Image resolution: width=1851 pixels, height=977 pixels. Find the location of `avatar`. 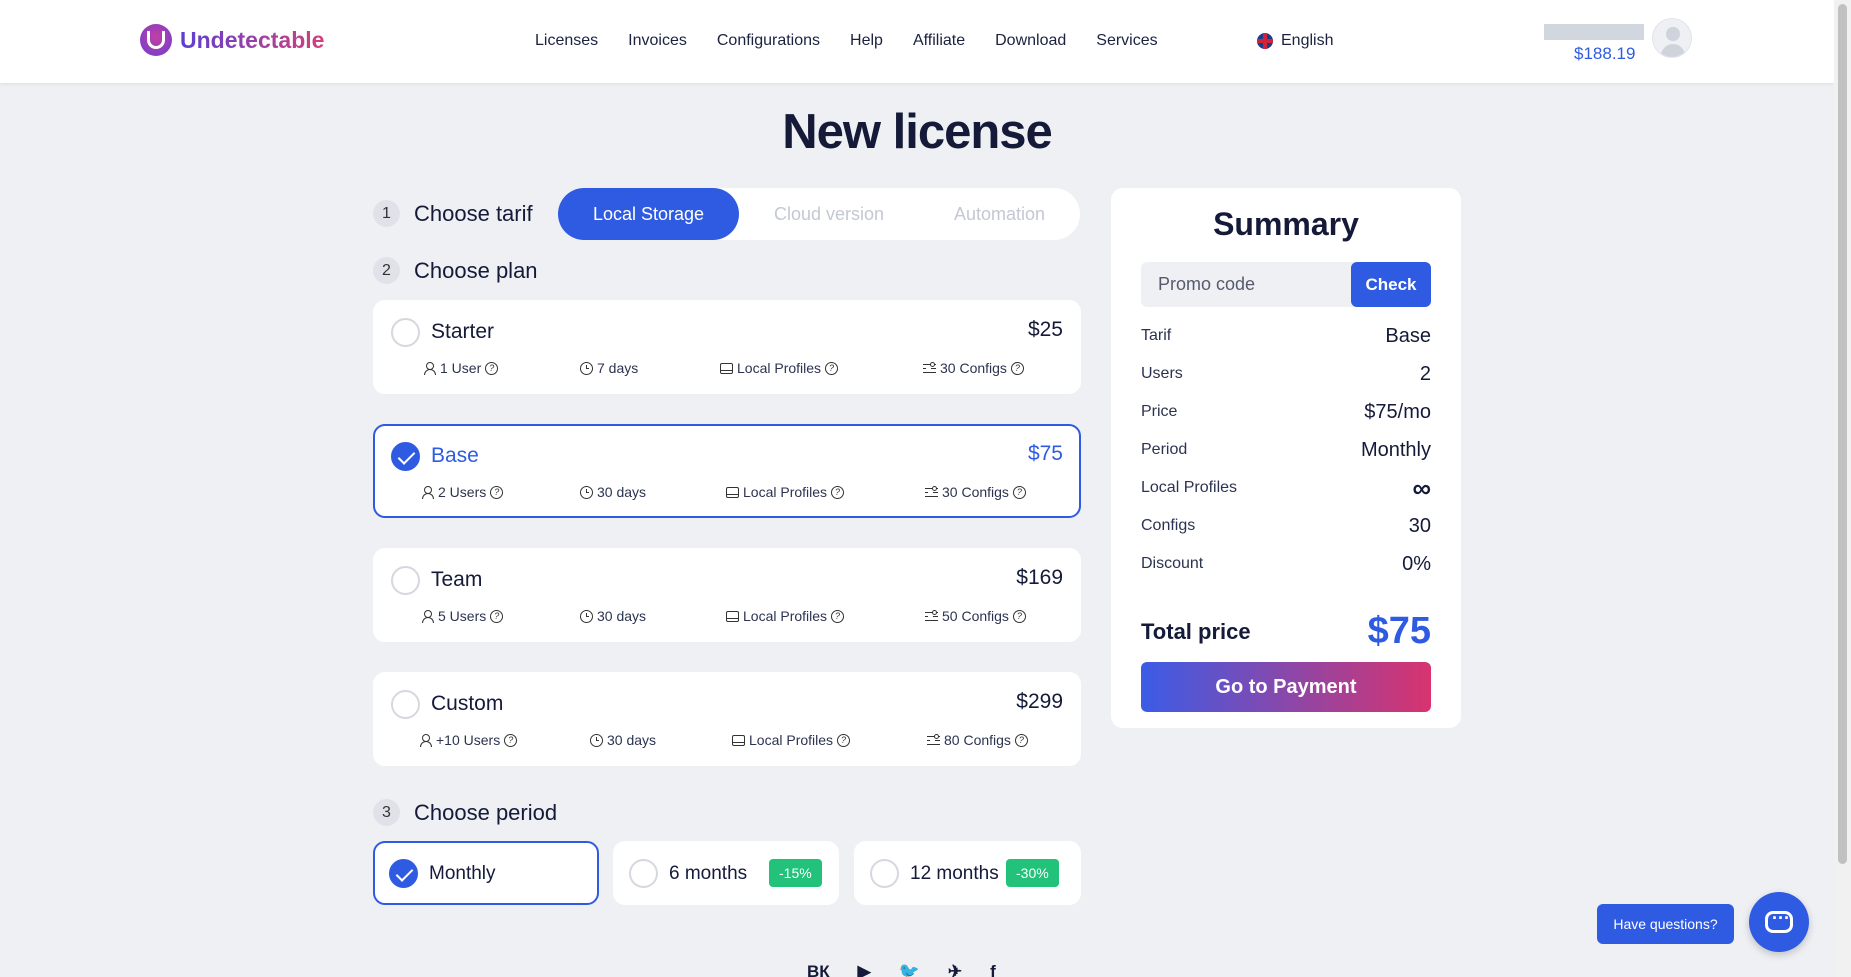

avatar is located at coordinates (1672, 38).